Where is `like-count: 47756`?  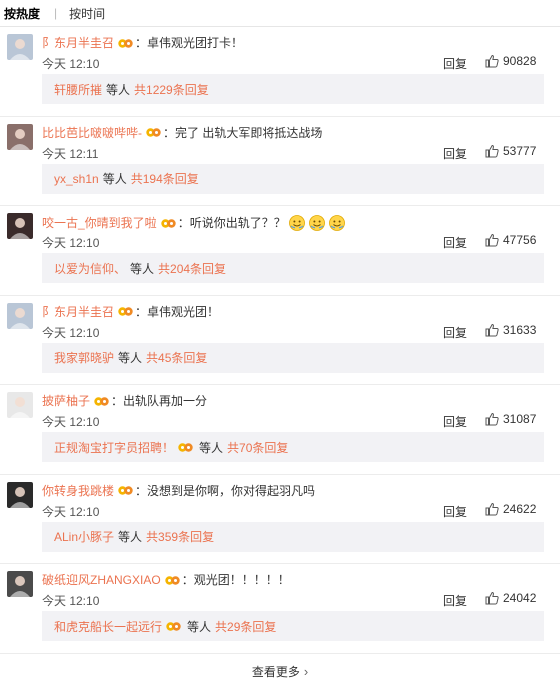
like-count: 47756 is located at coordinates (520, 240).